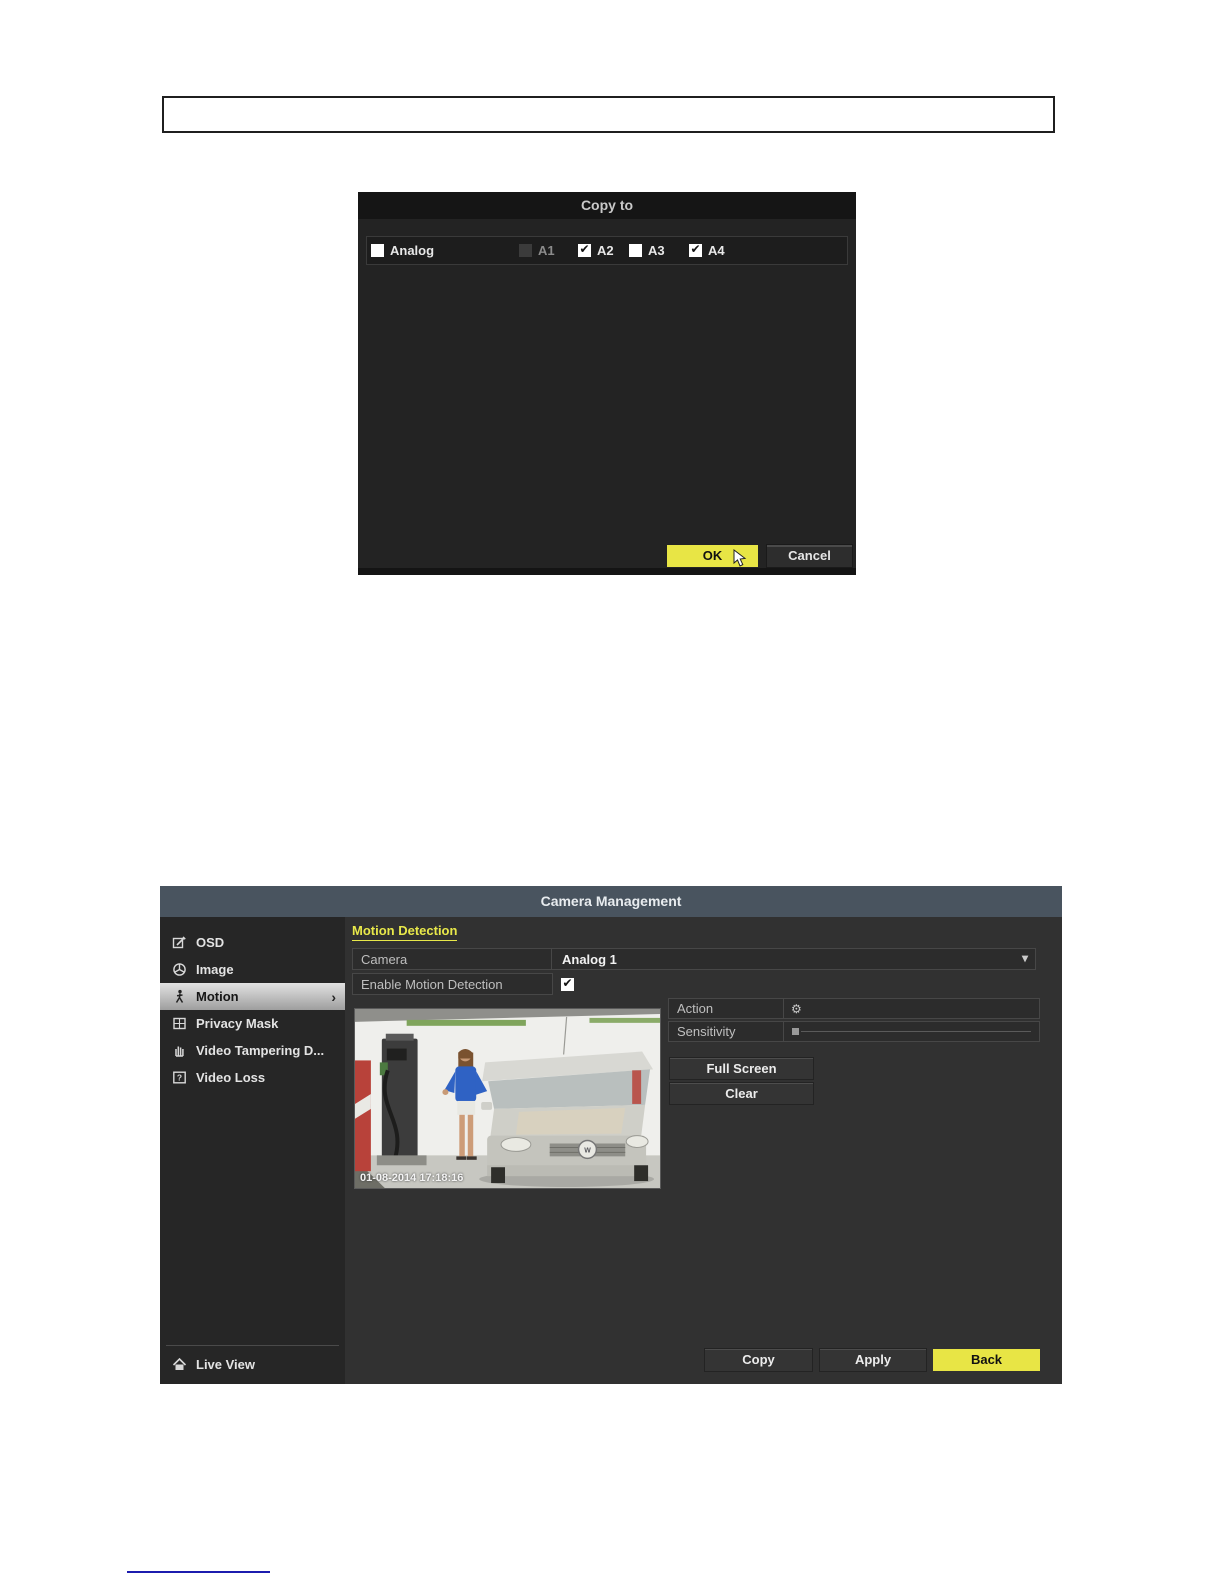 The image size is (1224, 1584). Describe the element at coordinates (611, 901) in the screenshot. I see `window-title: Camera Management` at that location.